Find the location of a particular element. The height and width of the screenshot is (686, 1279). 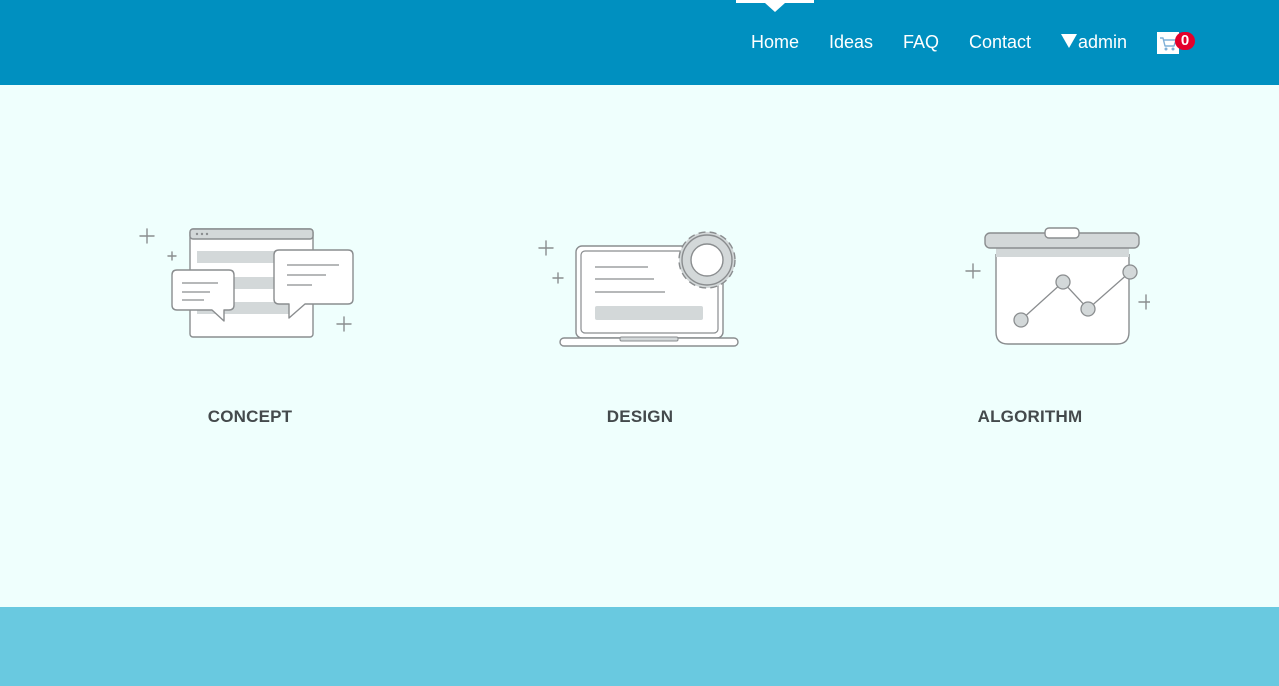

feature-algorithm: ALGORITHM is located at coordinates (1030, 325).